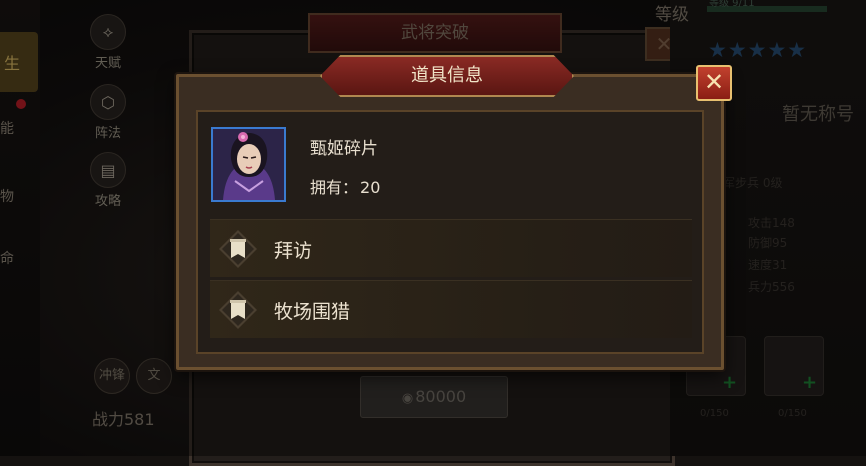 The width and height of the screenshot is (866, 466). What do you see at coordinates (293, 251) in the screenshot?
I see `source-label: 拜访` at bounding box center [293, 251].